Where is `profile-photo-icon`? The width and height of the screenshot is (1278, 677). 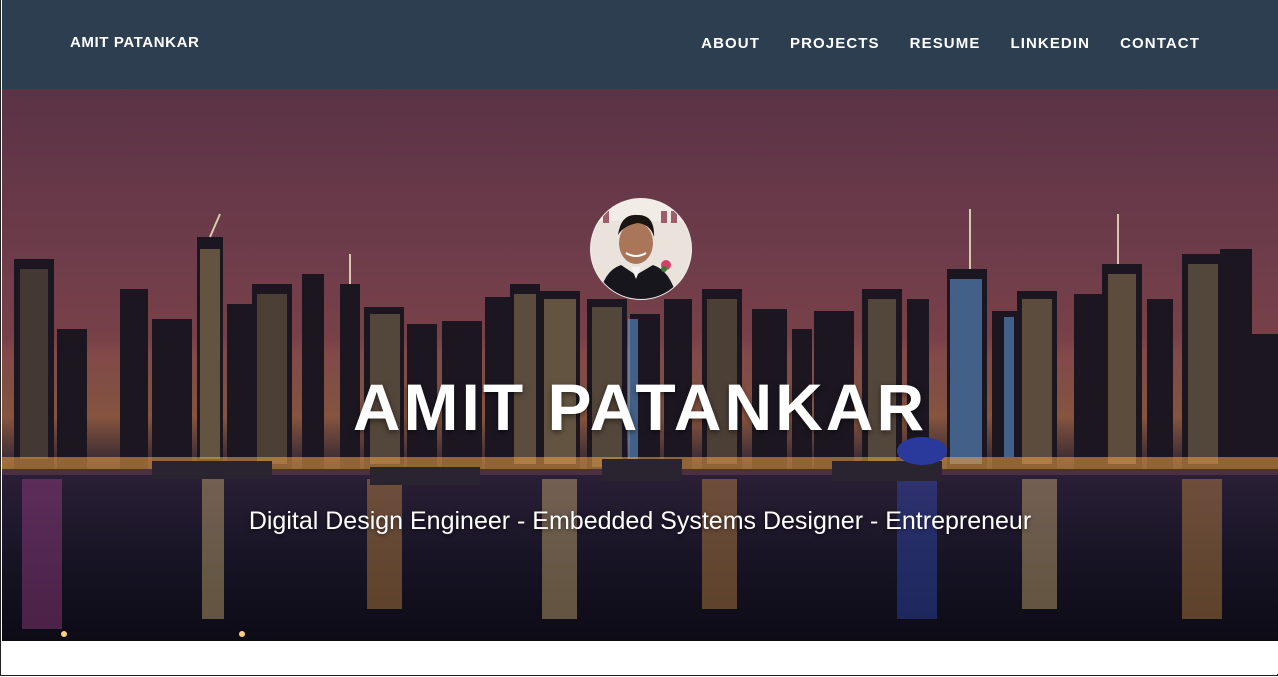 profile-photo-icon is located at coordinates (641, 249).